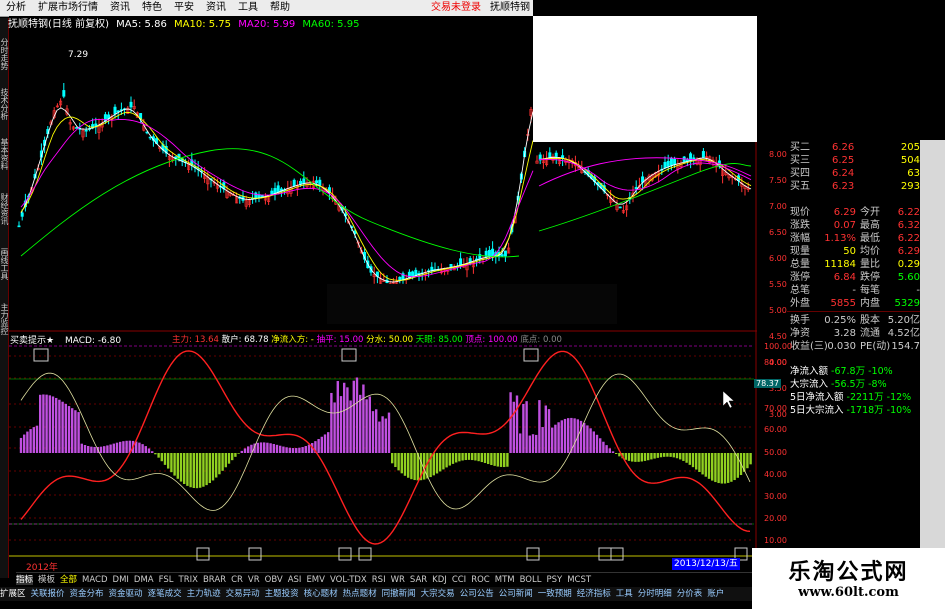  What do you see at coordinates (459, 580) in the screenshot?
I see `formula-tab: CCI` at bounding box center [459, 580].